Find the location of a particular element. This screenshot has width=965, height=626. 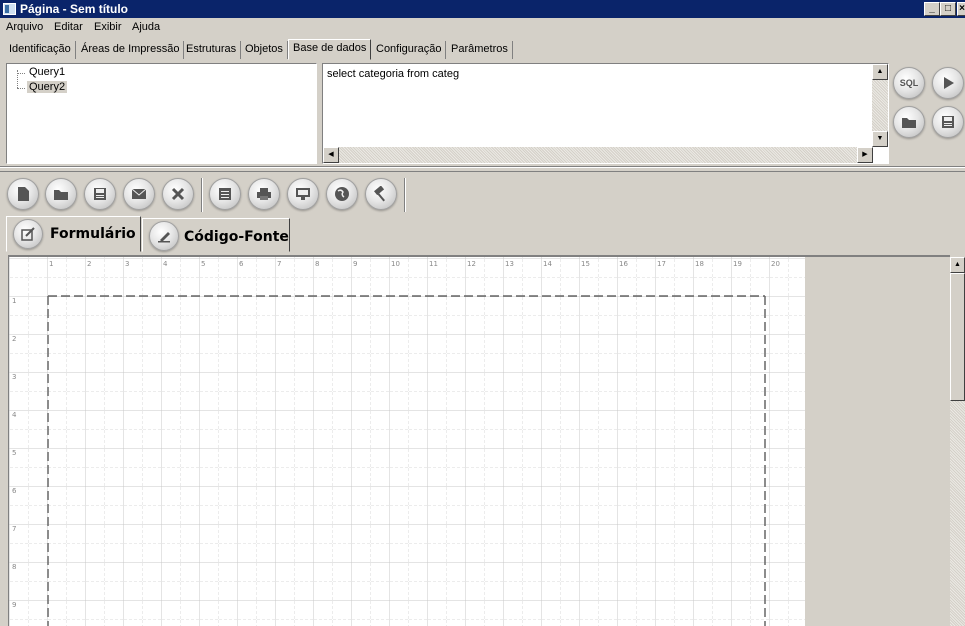

ruler-top-label: 11 is located at coordinates (433, 264).